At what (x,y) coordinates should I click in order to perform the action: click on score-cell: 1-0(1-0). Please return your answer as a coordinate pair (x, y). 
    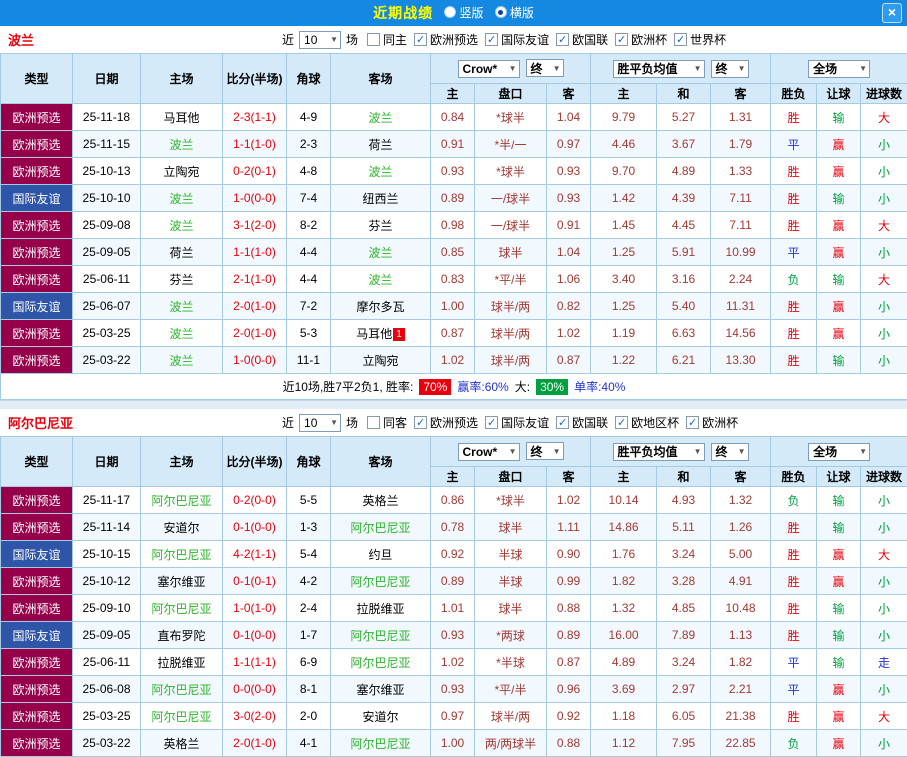
    Looking at the image, I should click on (255, 608).